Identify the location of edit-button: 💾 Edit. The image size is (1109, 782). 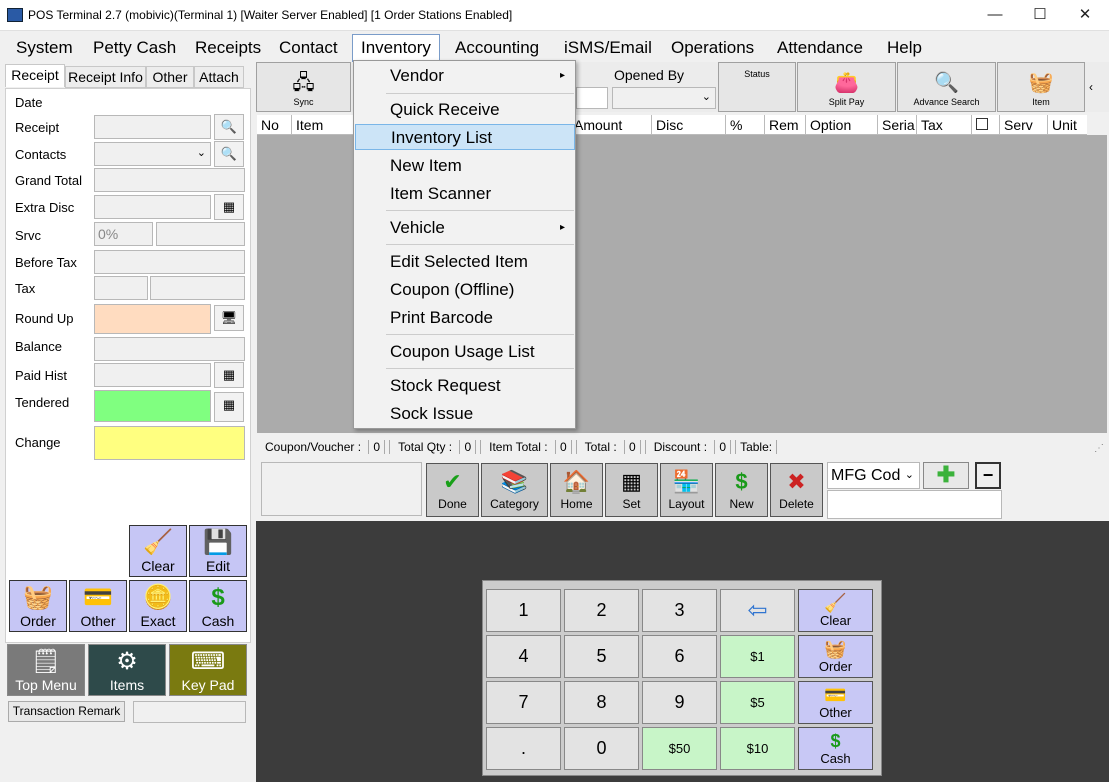
(218, 551).